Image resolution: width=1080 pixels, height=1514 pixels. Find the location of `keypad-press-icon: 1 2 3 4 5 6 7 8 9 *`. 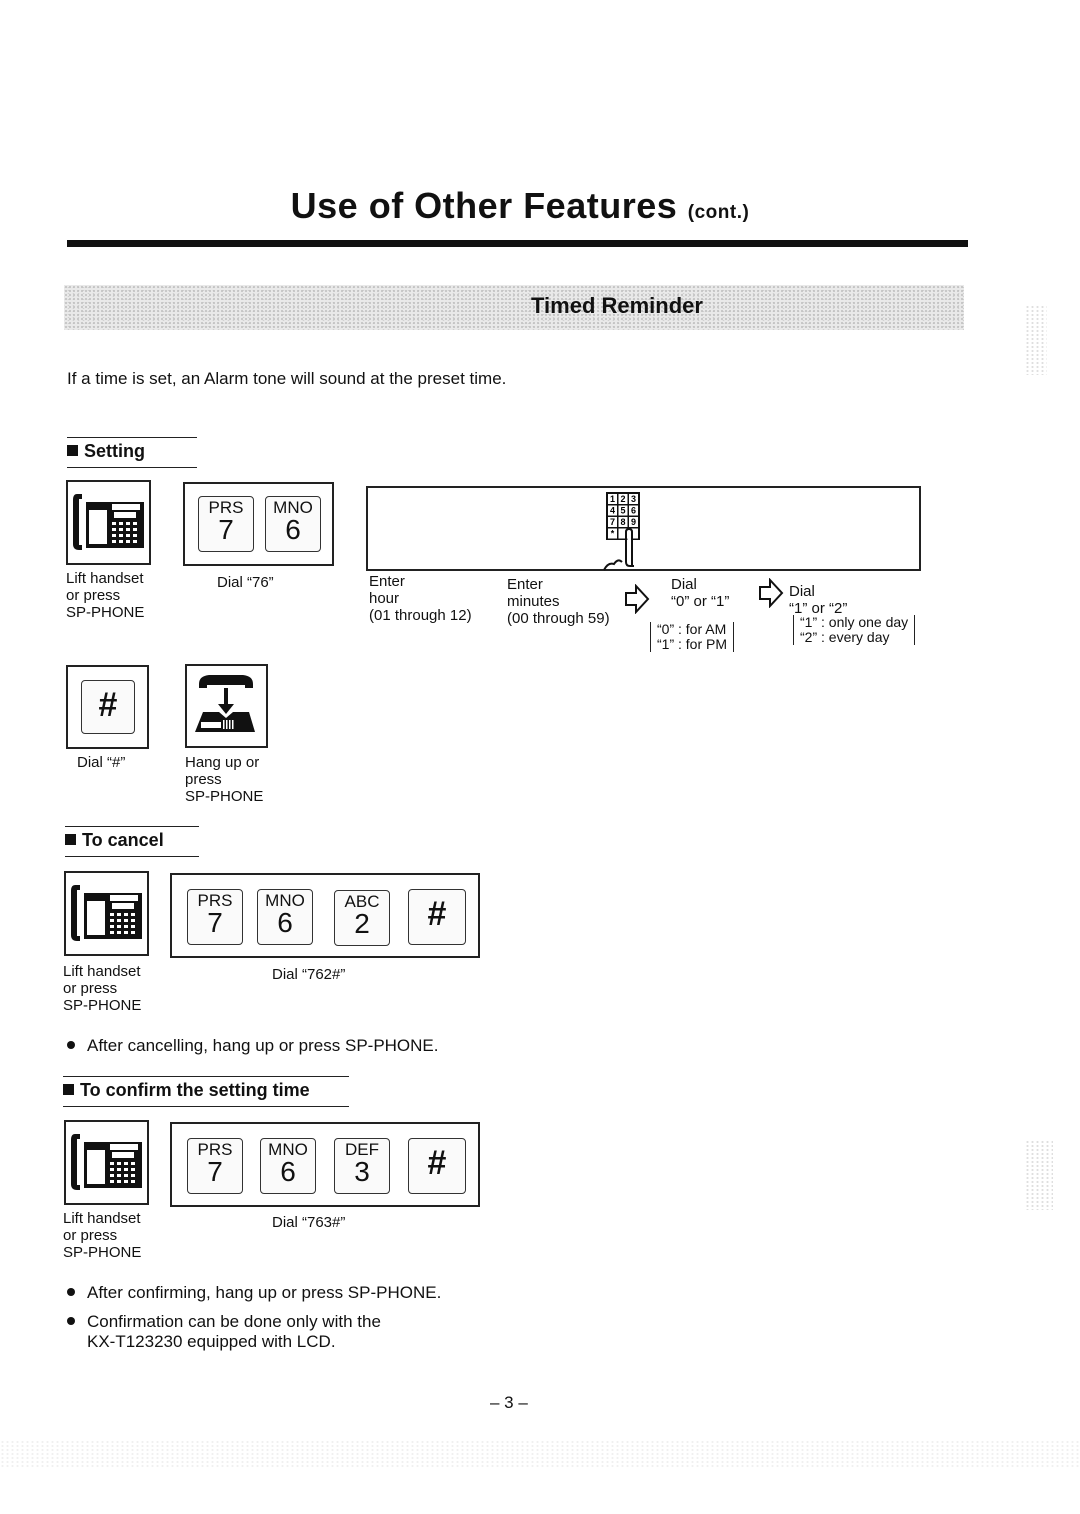

keypad-press-icon: 1 2 3 4 5 6 7 8 9 * is located at coordinates (624, 534).